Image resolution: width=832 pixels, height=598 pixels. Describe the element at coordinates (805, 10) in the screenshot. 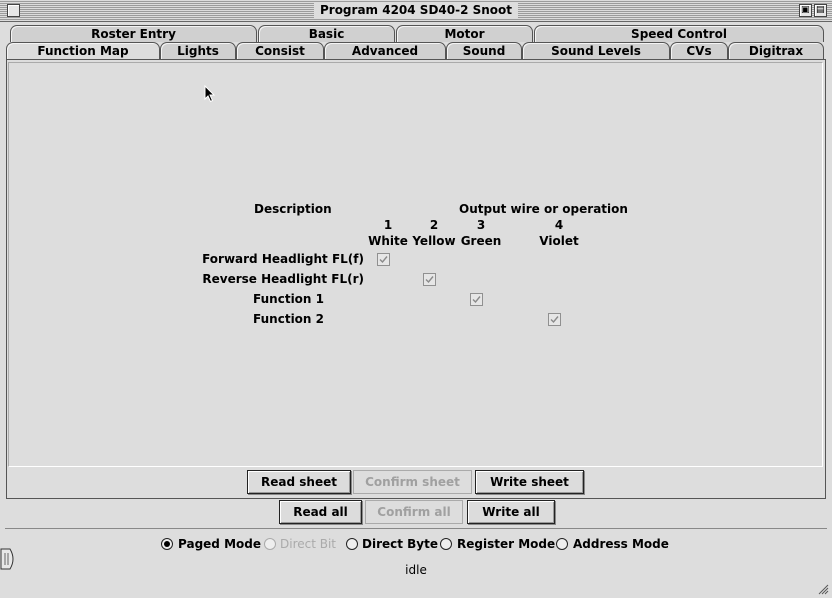

I see `zoom-box-icon: ▣` at that location.